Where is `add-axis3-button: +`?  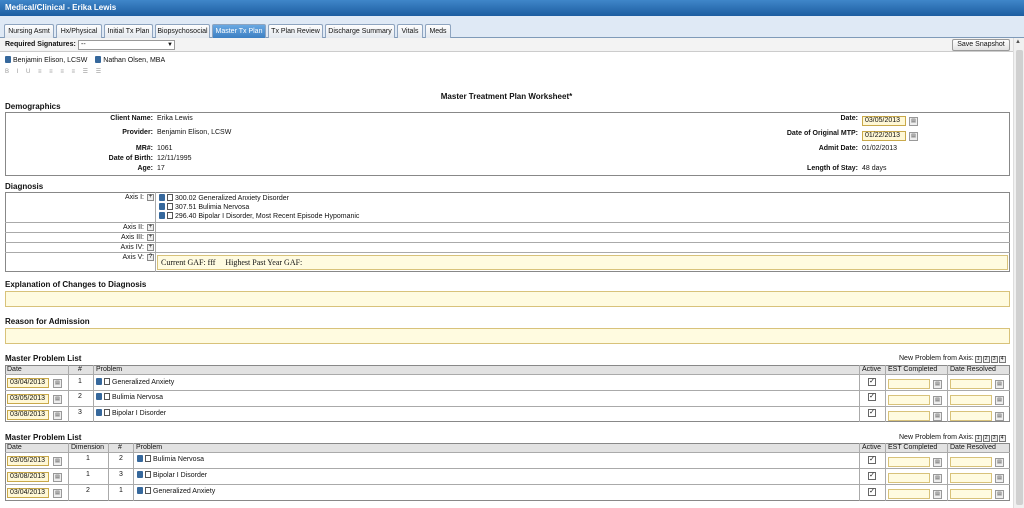 add-axis3-button: + is located at coordinates (150, 237).